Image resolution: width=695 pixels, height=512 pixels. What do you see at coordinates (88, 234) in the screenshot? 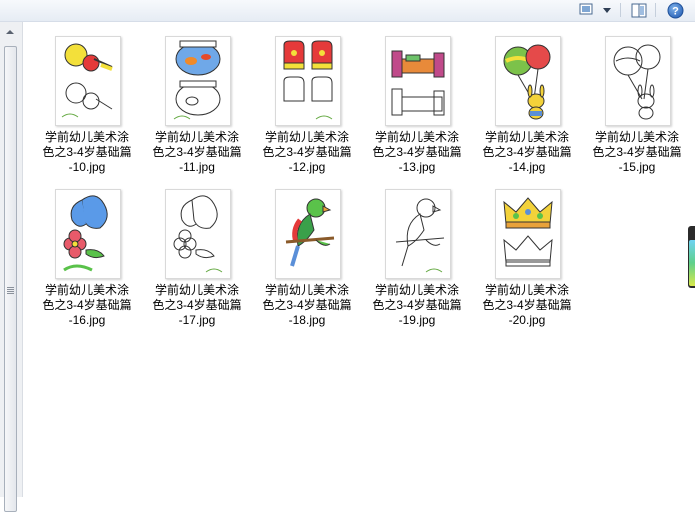
I see `thumbnail-flower-colored` at bounding box center [88, 234].